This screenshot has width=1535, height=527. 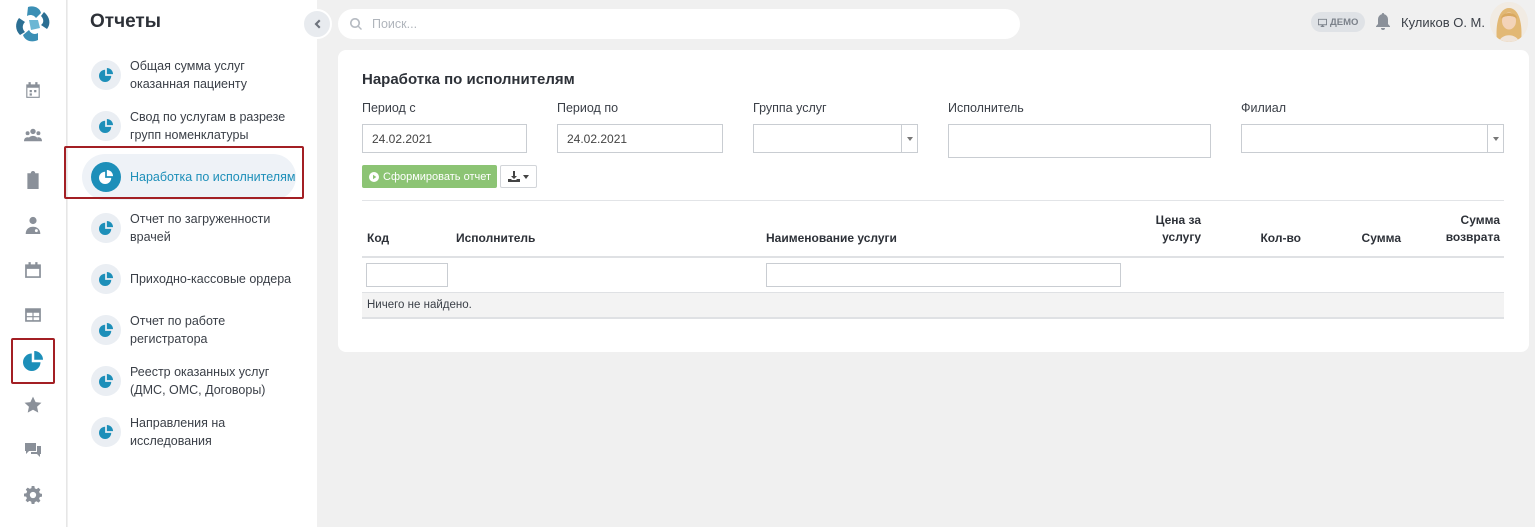 I want to click on executor-label: Исполнитель, so click(x=986, y=108).